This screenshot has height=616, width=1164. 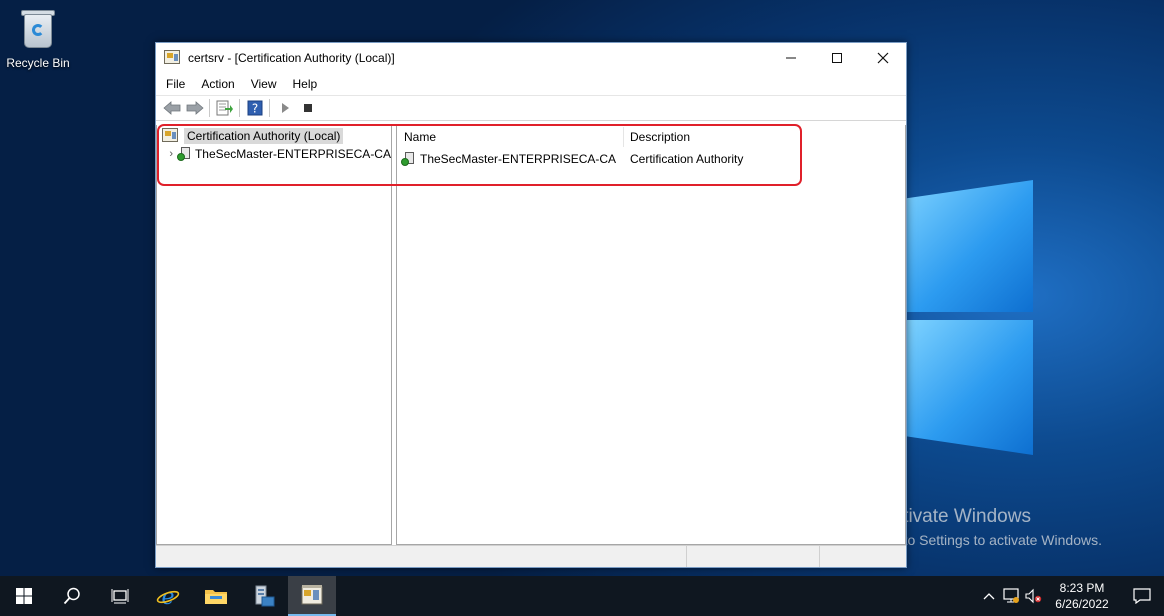 I want to click on task-view-icon, so click(x=120, y=596).